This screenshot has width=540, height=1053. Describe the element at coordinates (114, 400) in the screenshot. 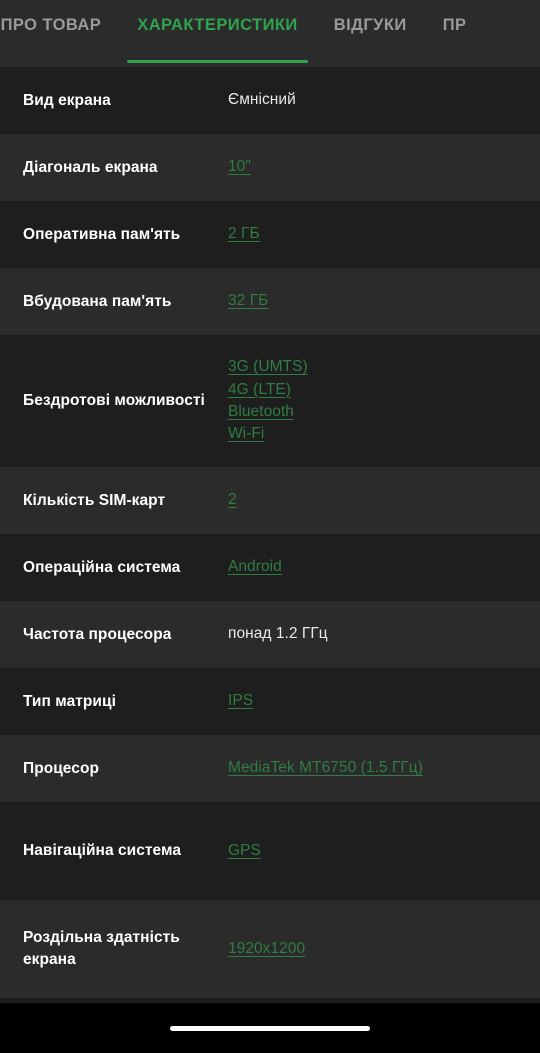

I see `spec-label: Бездротові можливості` at that location.